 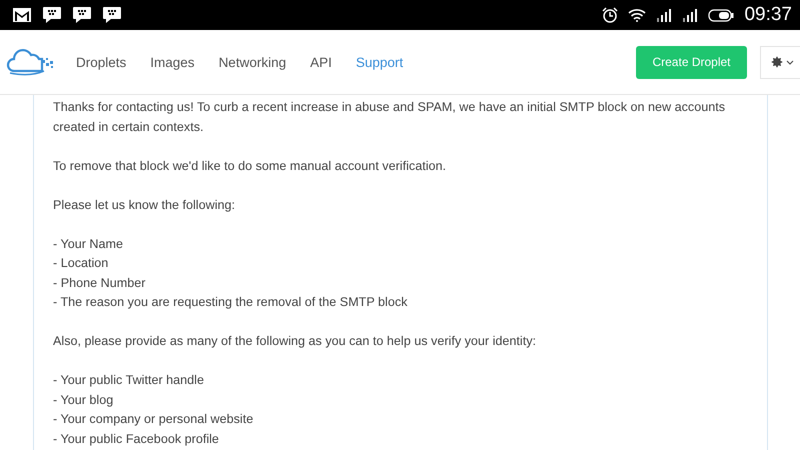 What do you see at coordinates (129, 380) in the screenshot?
I see `list-item: - Your public Twitter handle` at bounding box center [129, 380].